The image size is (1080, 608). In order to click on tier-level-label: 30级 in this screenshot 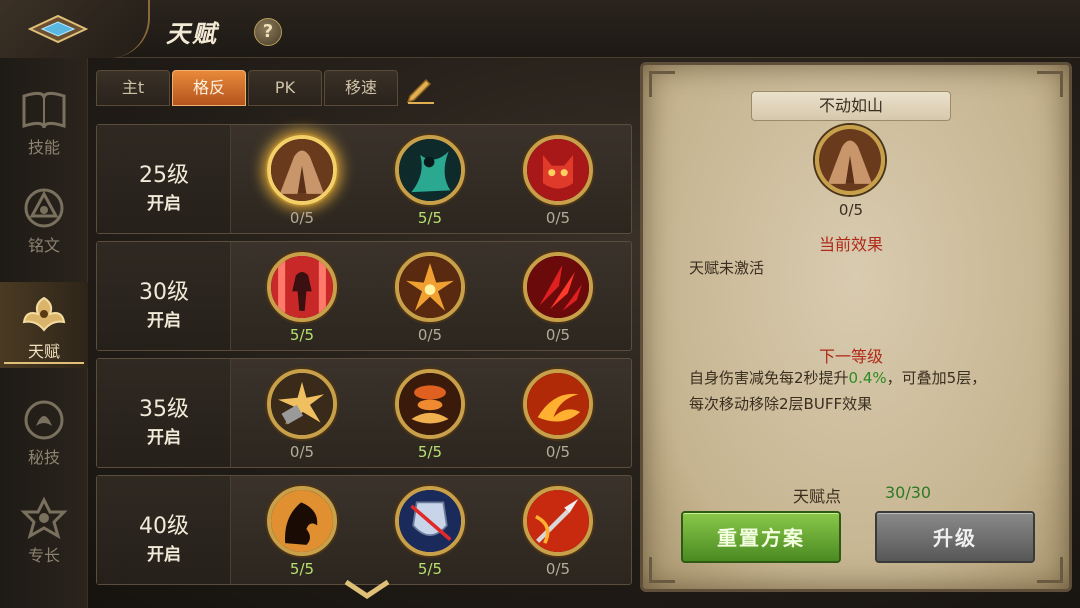, I will do `click(164, 292)`.